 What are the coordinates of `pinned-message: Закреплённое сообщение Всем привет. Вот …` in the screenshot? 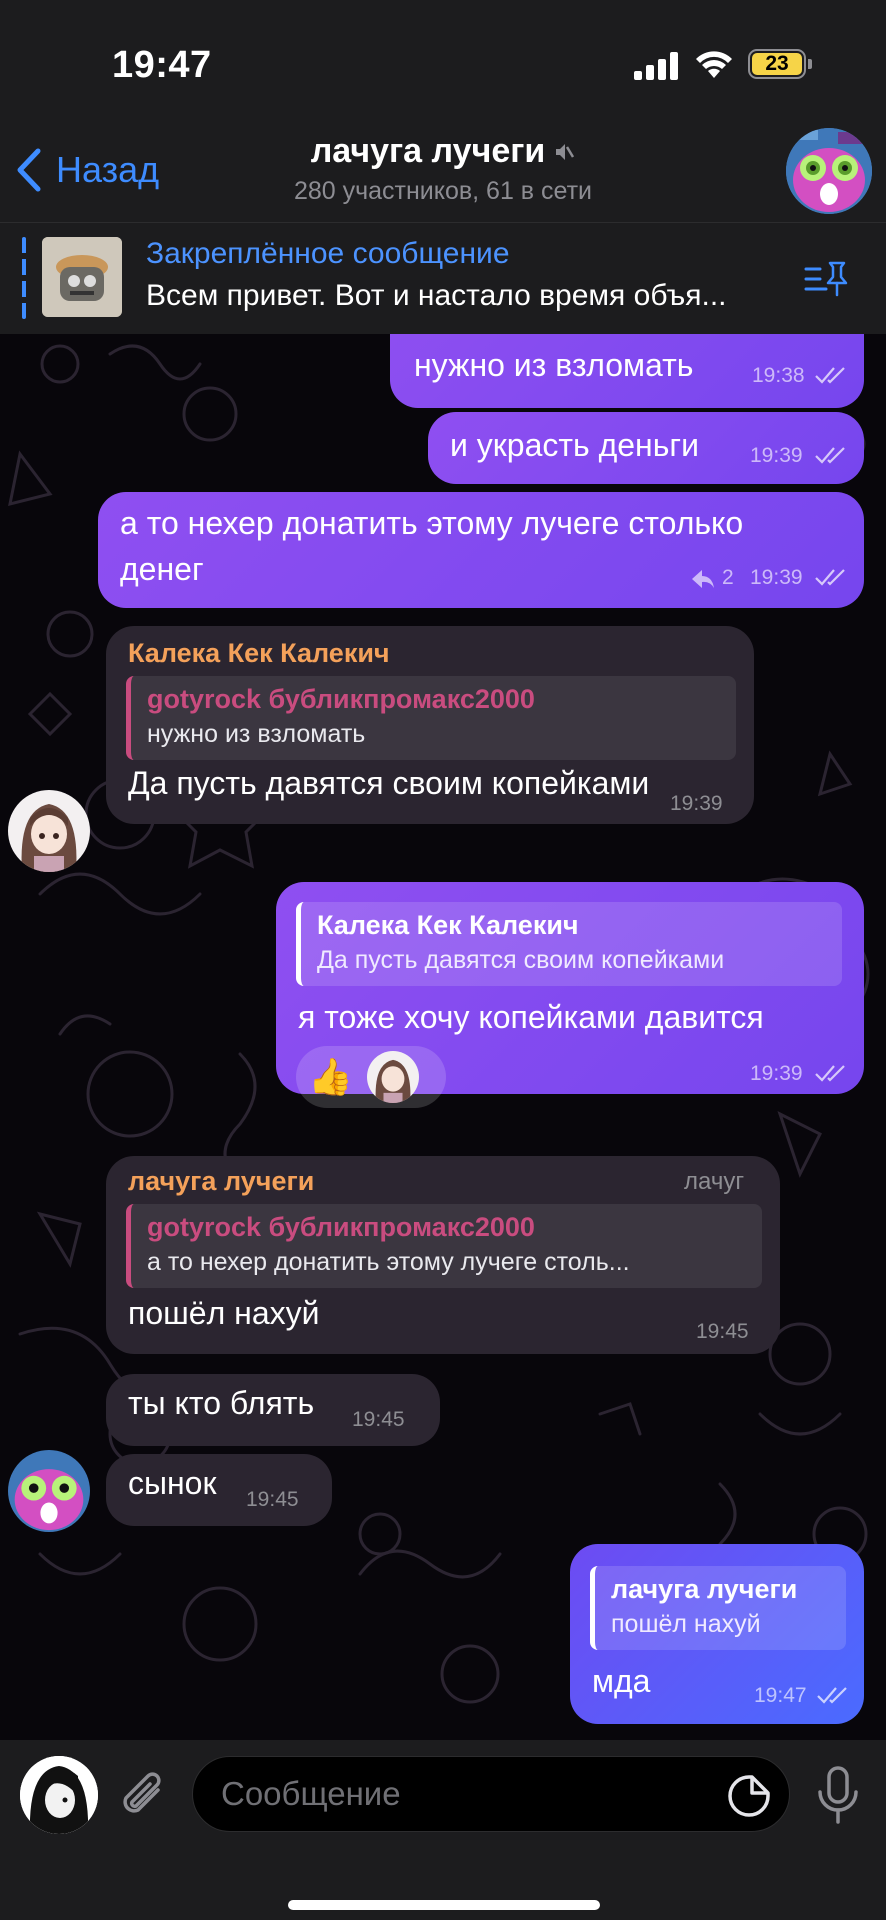 It's located at (443, 278).